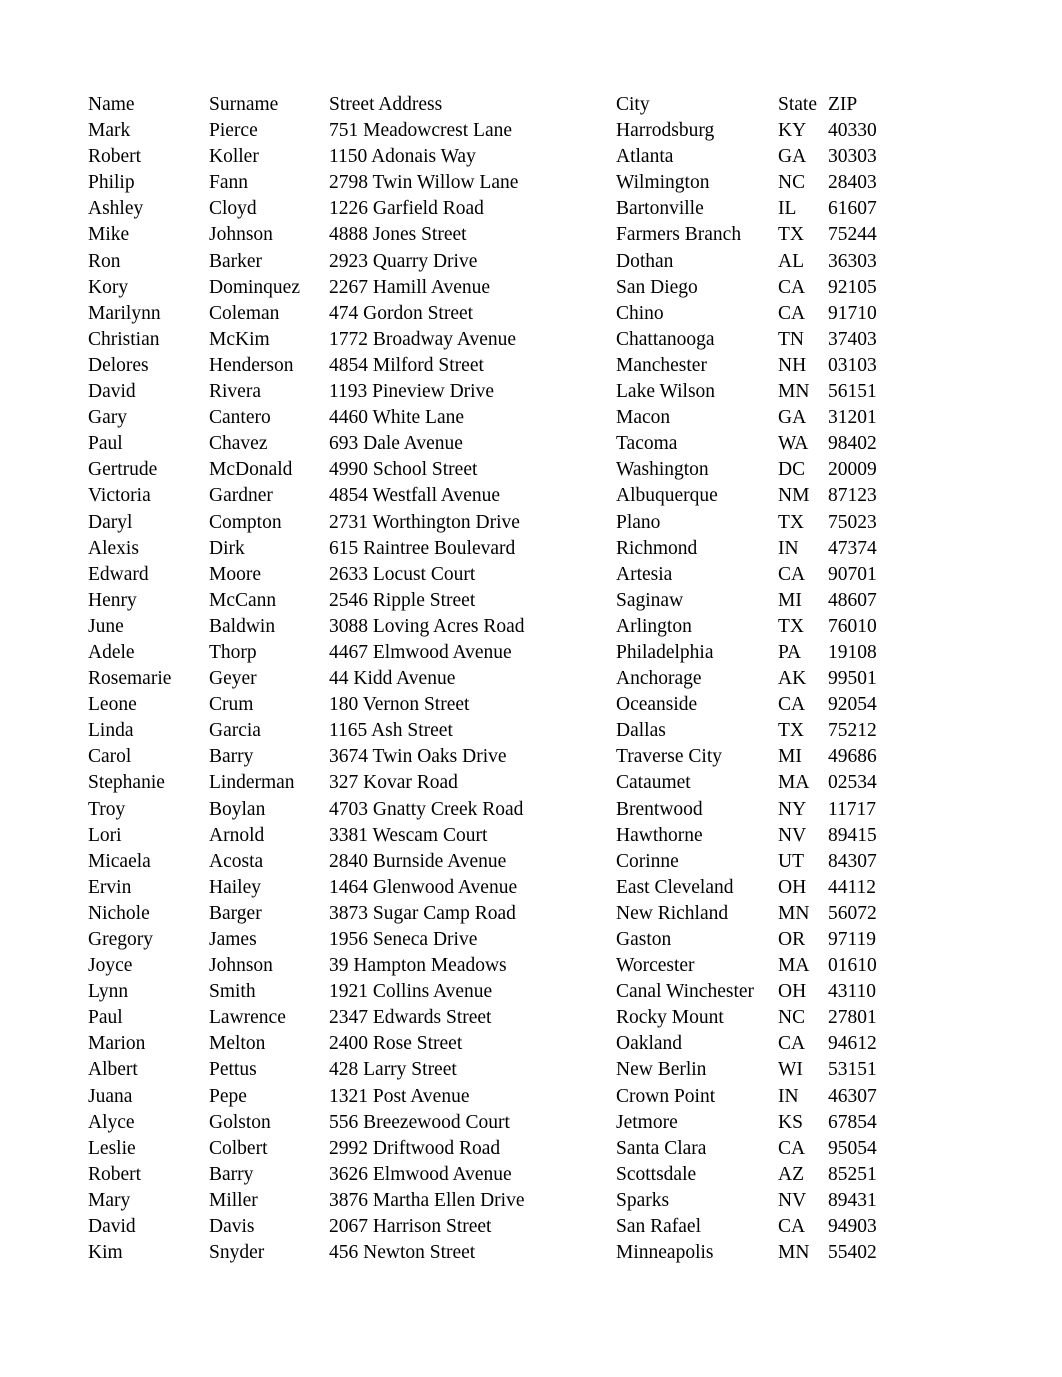  What do you see at coordinates (672, 913) in the screenshot?
I see `cell-city: New Richland` at bounding box center [672, 913].